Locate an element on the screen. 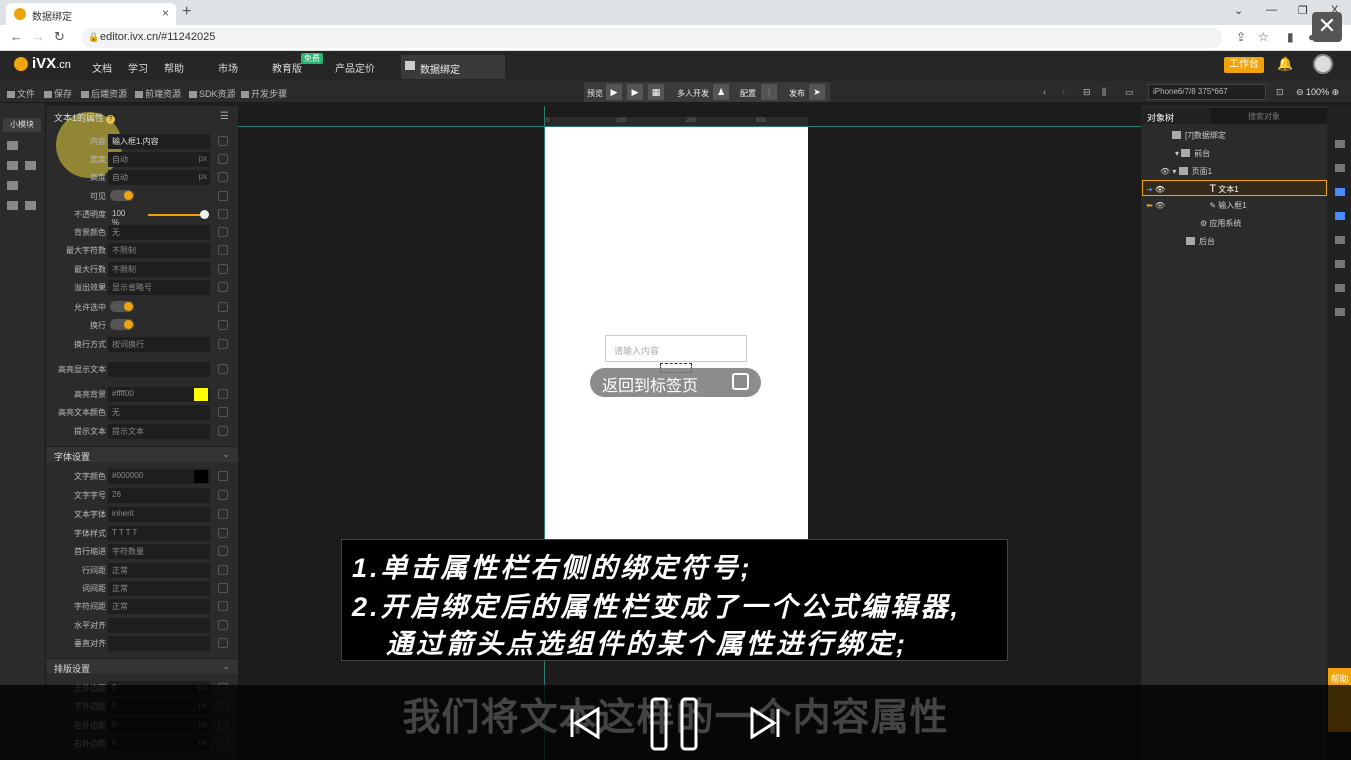 The image size is (1351, 760). copy-icon is located at coordinates (1340, 240).